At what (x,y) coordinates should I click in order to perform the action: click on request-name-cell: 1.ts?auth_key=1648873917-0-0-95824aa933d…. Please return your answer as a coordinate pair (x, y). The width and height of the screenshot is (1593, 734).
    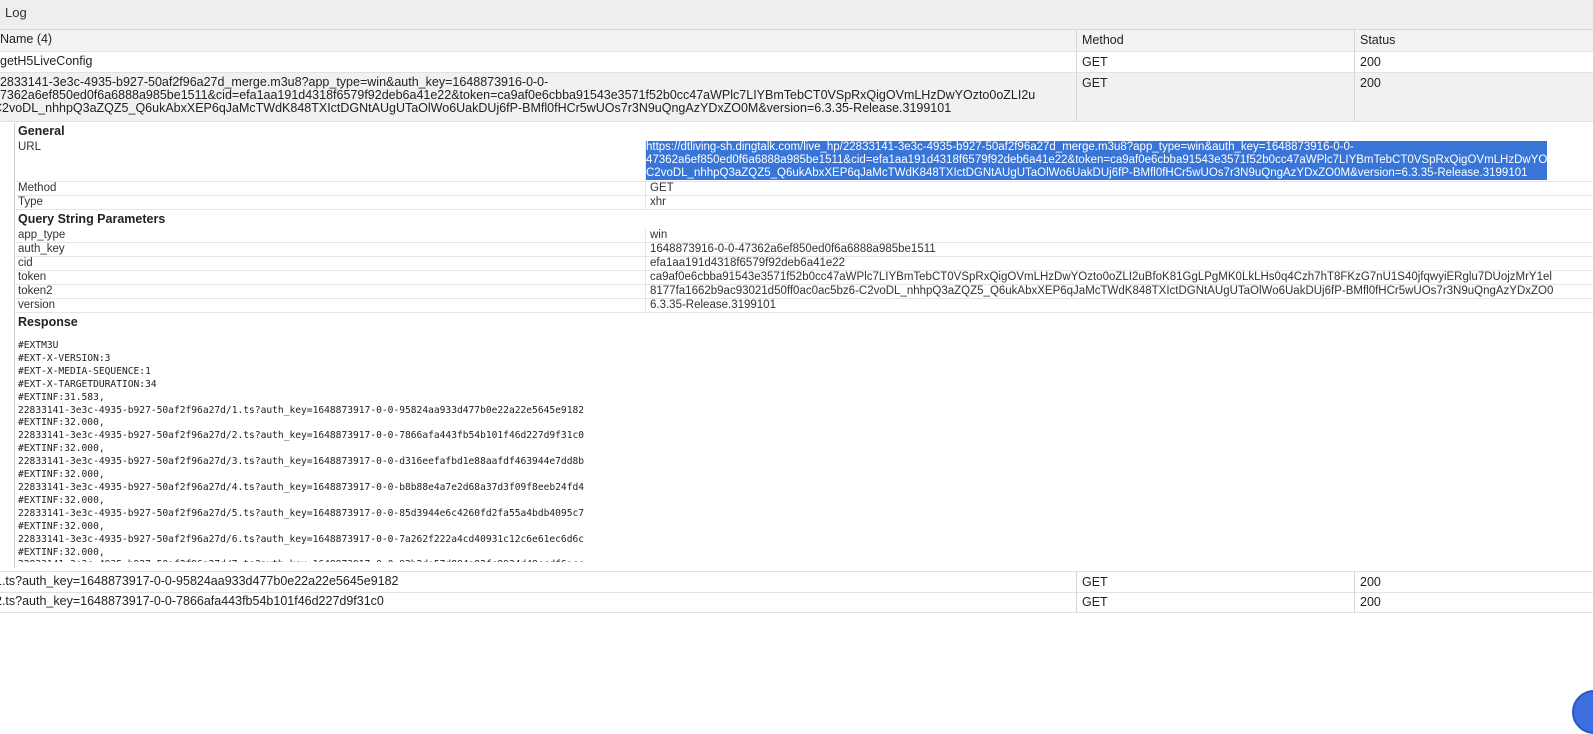
    Looking at the image, I should click on (538, 582).